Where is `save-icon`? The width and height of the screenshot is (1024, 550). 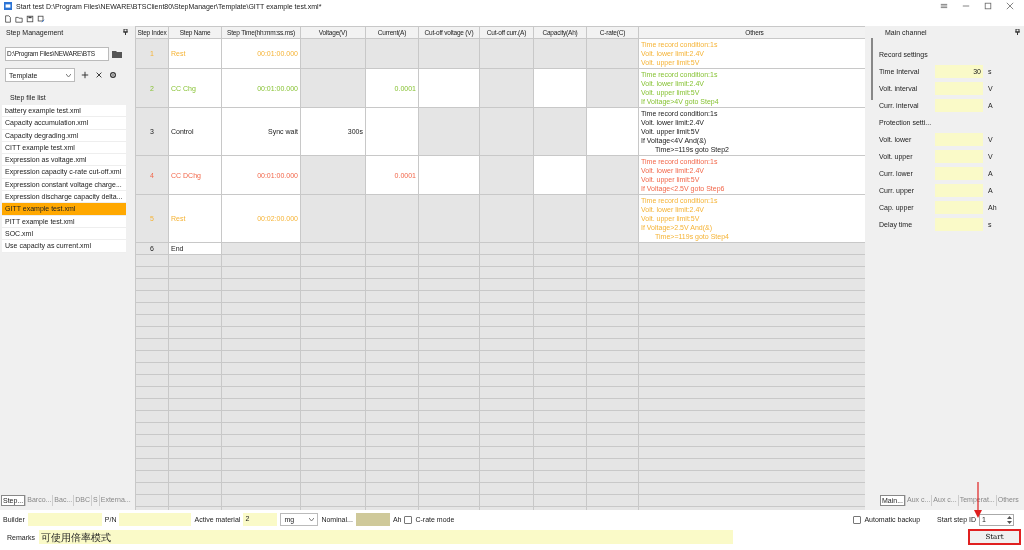 save-icon is located at coordinates (30, 19).